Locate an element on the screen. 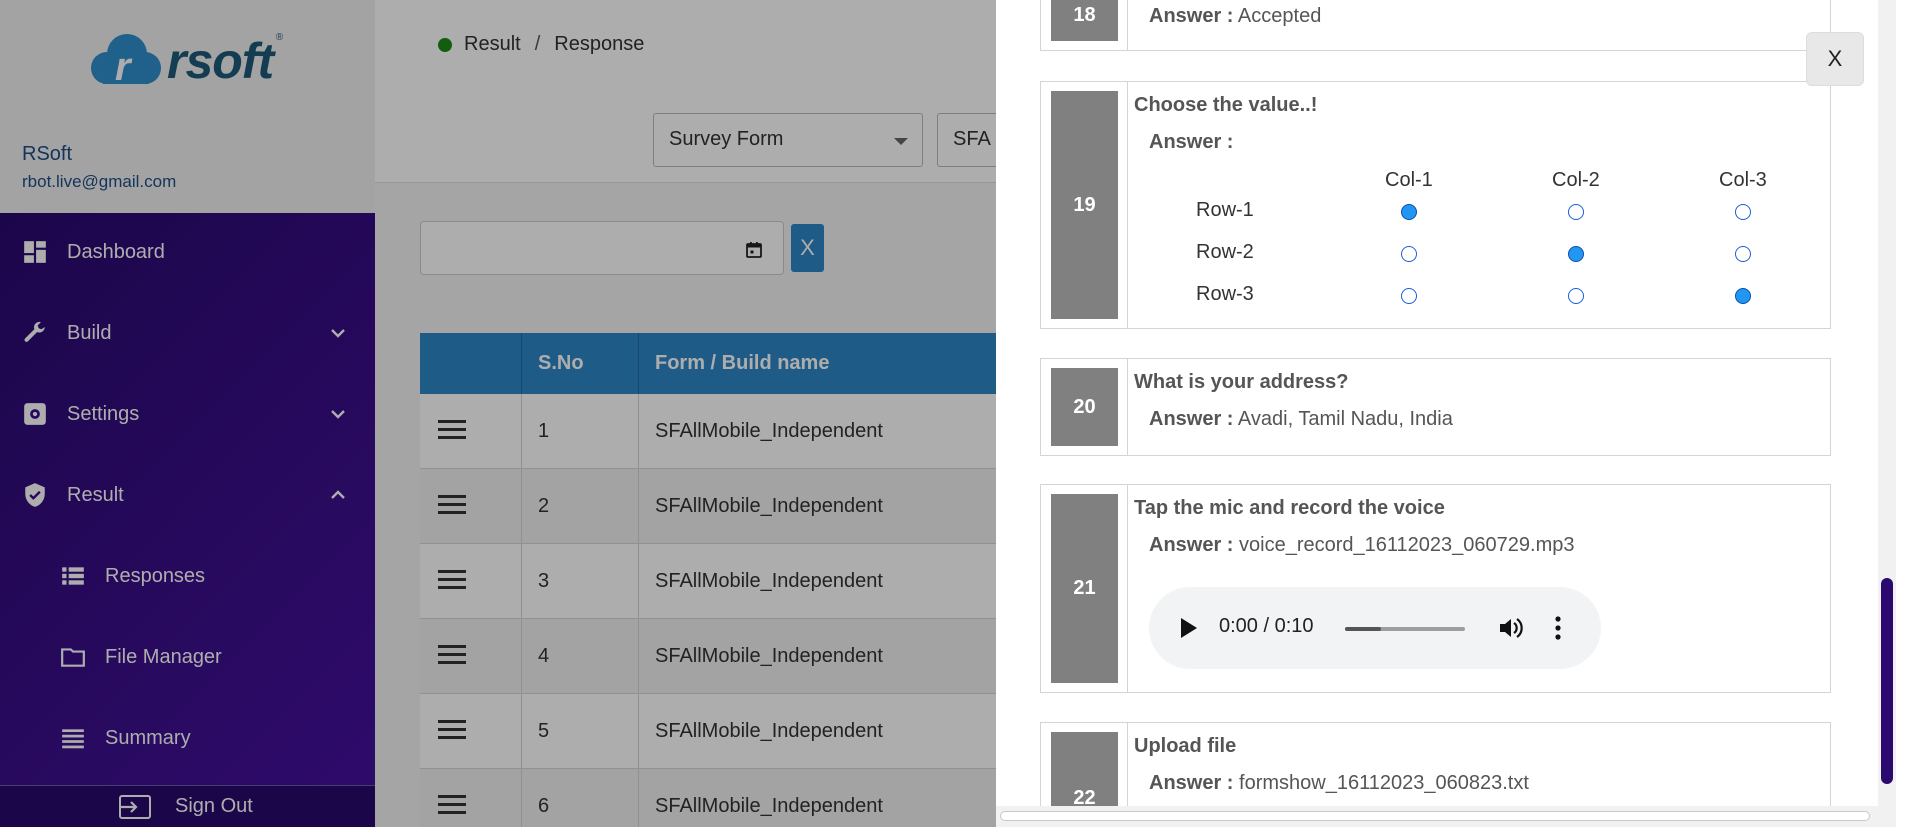  audio-seek-fill is located at coordinates (1363, 629).